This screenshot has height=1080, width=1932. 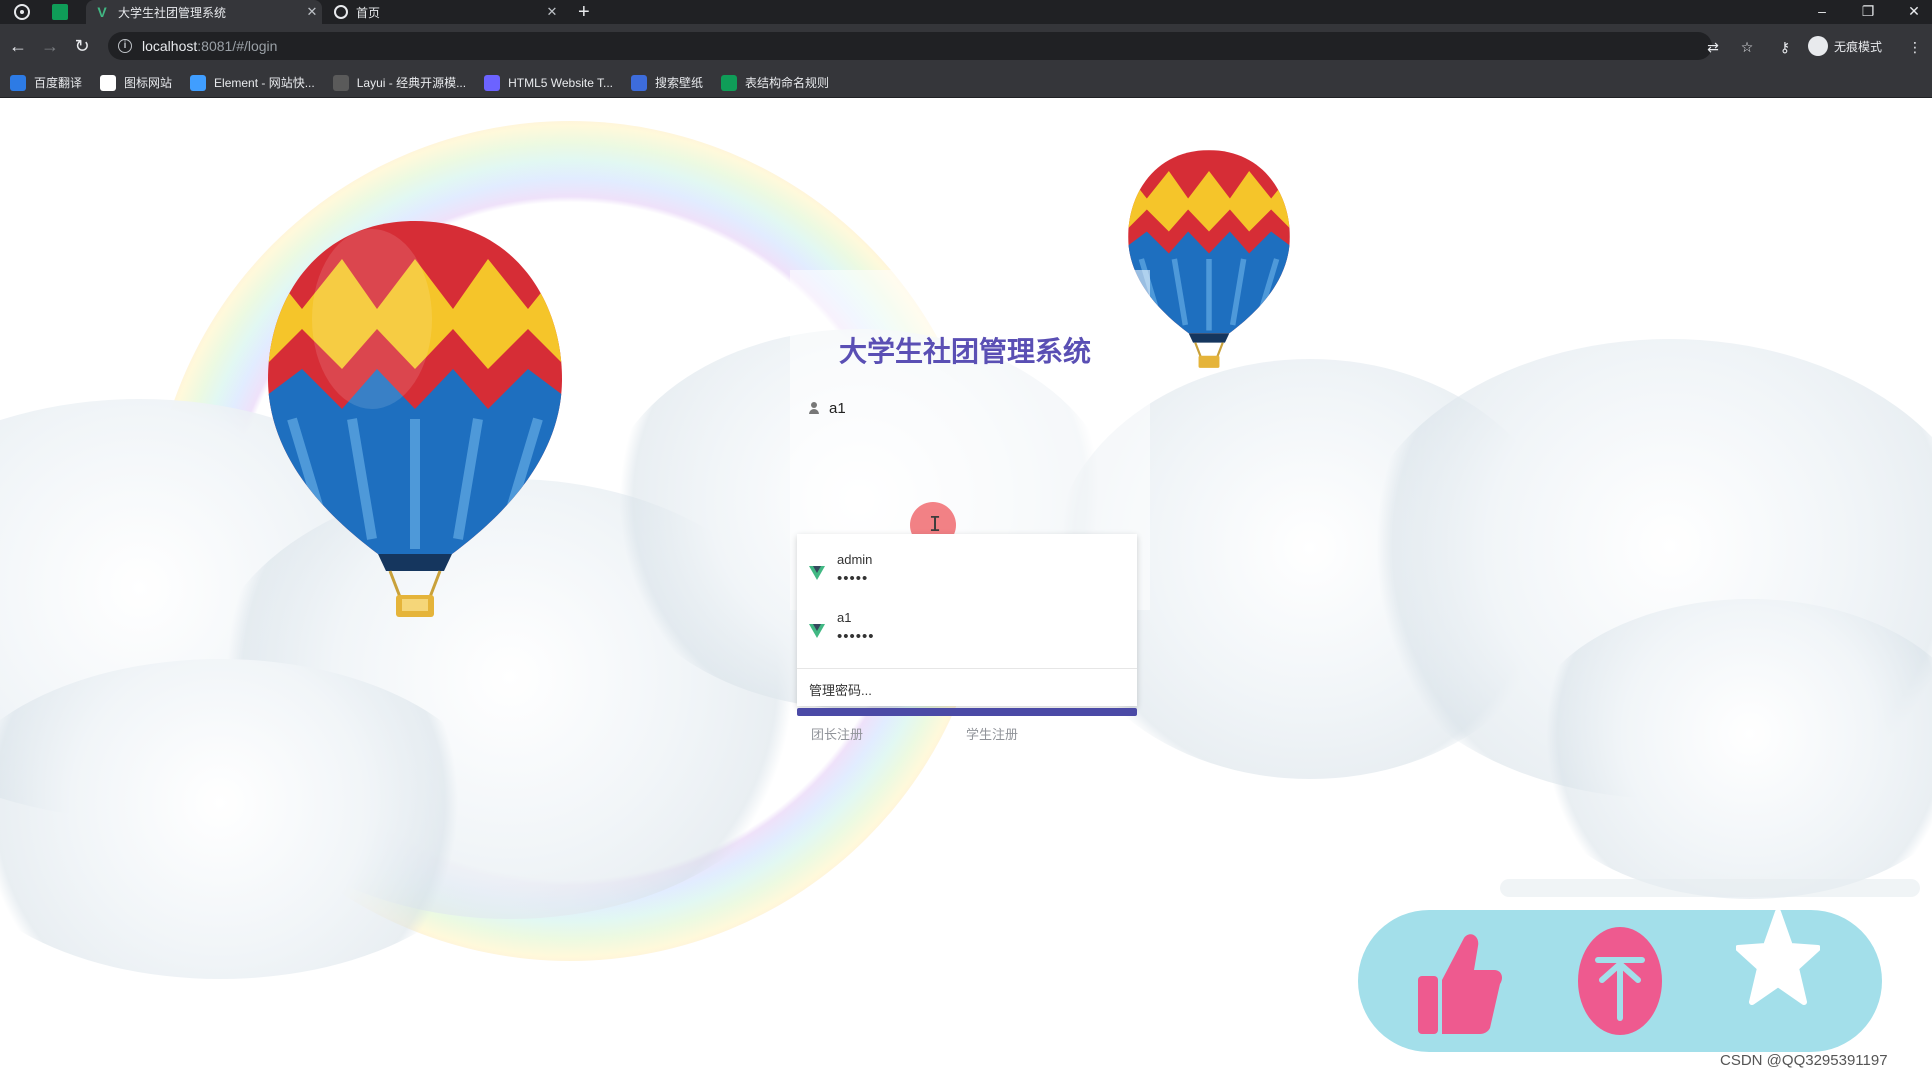 What do you see at coordinates (967, 712) in the screenshot?
I see `login-button` at bounding box center [967, 712].